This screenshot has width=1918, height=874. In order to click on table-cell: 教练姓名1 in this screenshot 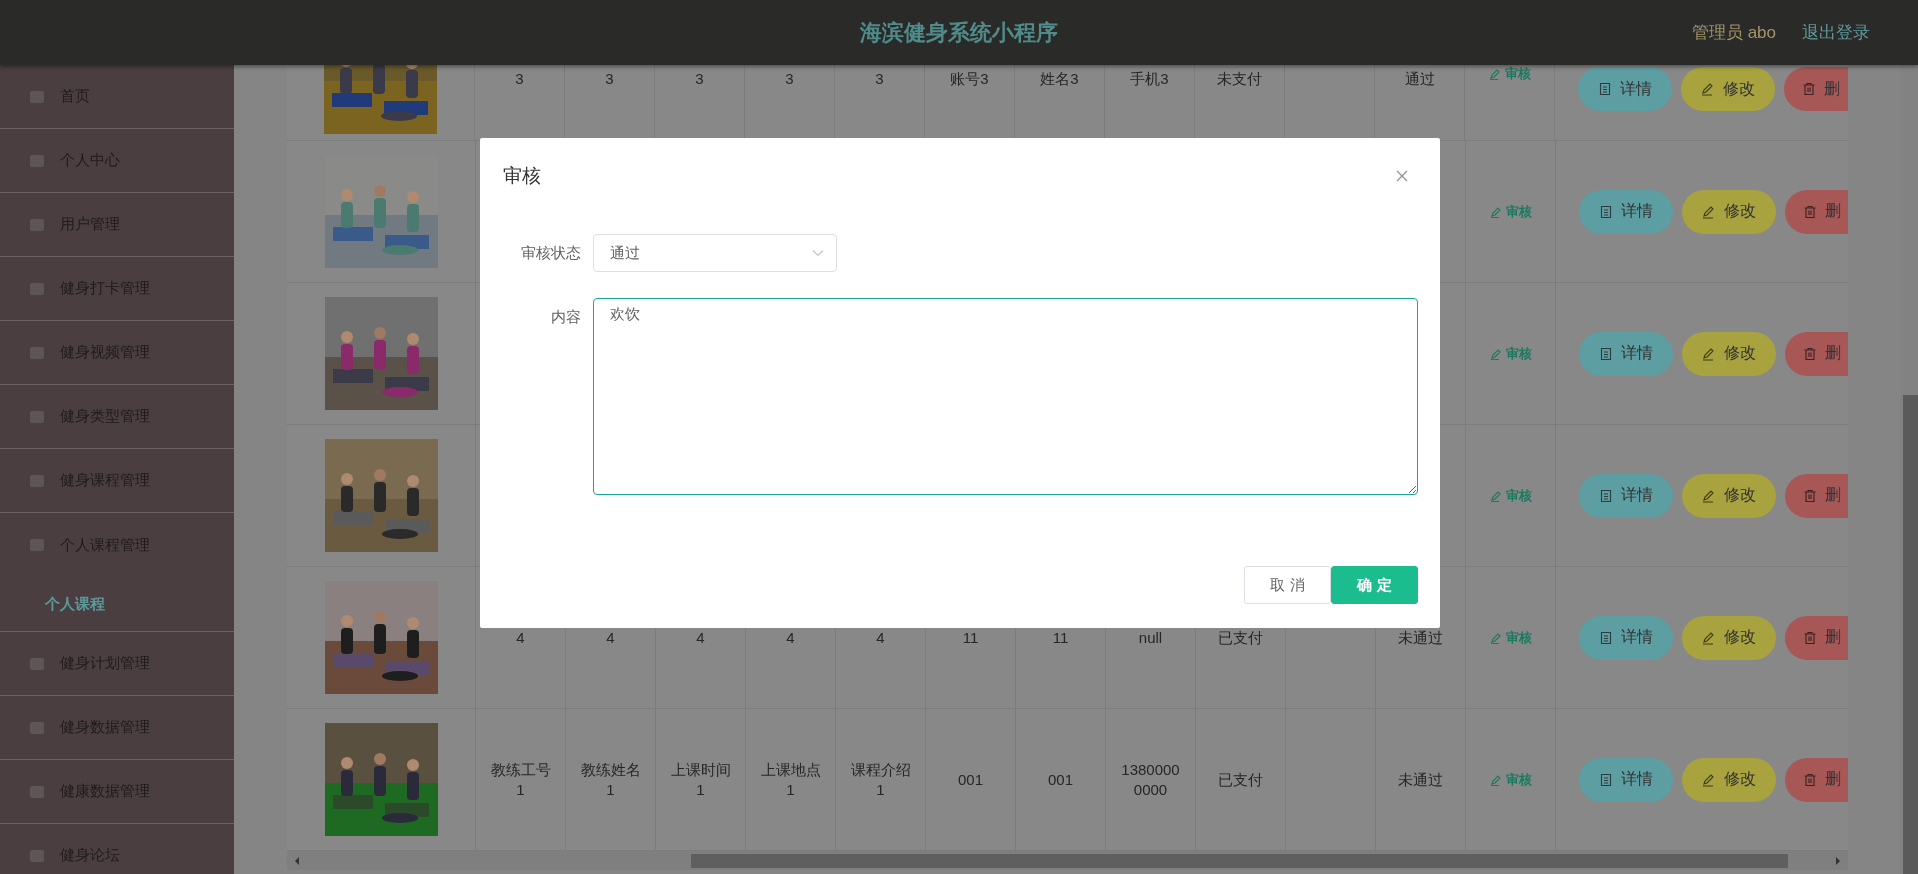, I will do `click(610, 779)`.